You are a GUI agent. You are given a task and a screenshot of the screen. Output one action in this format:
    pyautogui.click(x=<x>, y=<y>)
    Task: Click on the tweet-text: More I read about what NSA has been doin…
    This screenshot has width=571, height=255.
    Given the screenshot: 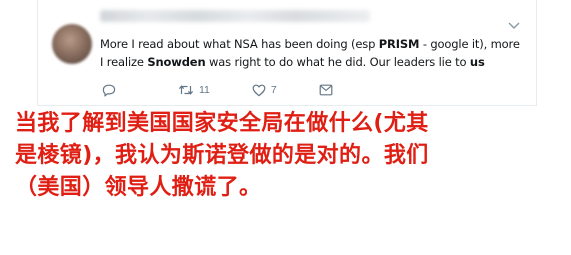 What is the action you would take?
    pyautogui.click(x=310, y=53)
    